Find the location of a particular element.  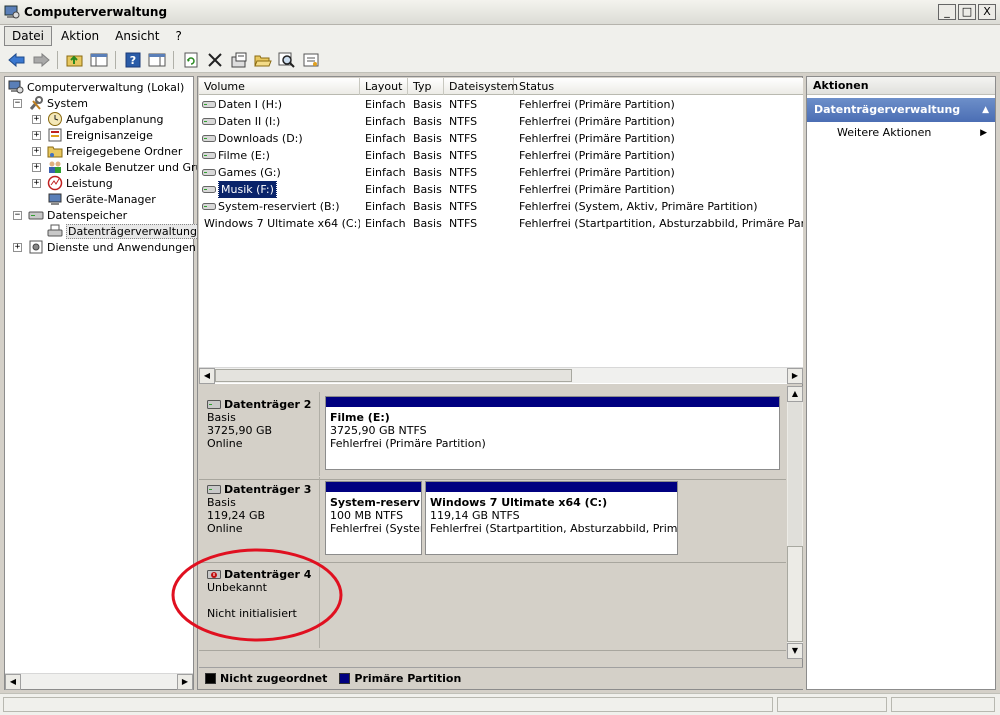

users-icon is located at coordinates (55, 167).